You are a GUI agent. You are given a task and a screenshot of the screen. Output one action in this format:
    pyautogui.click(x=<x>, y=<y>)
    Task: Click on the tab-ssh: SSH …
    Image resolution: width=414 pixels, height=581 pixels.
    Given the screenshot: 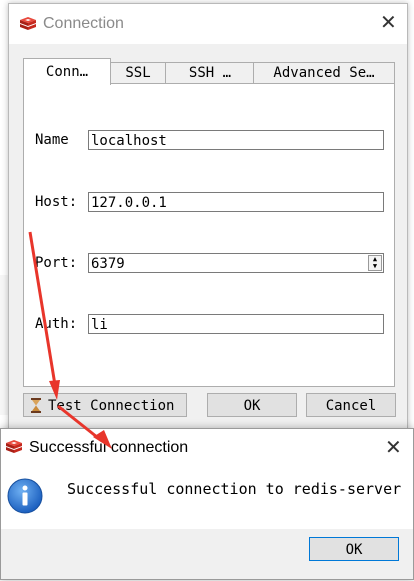 What is the action you would take?
    pyautogui.click(x=210, y=73)
    